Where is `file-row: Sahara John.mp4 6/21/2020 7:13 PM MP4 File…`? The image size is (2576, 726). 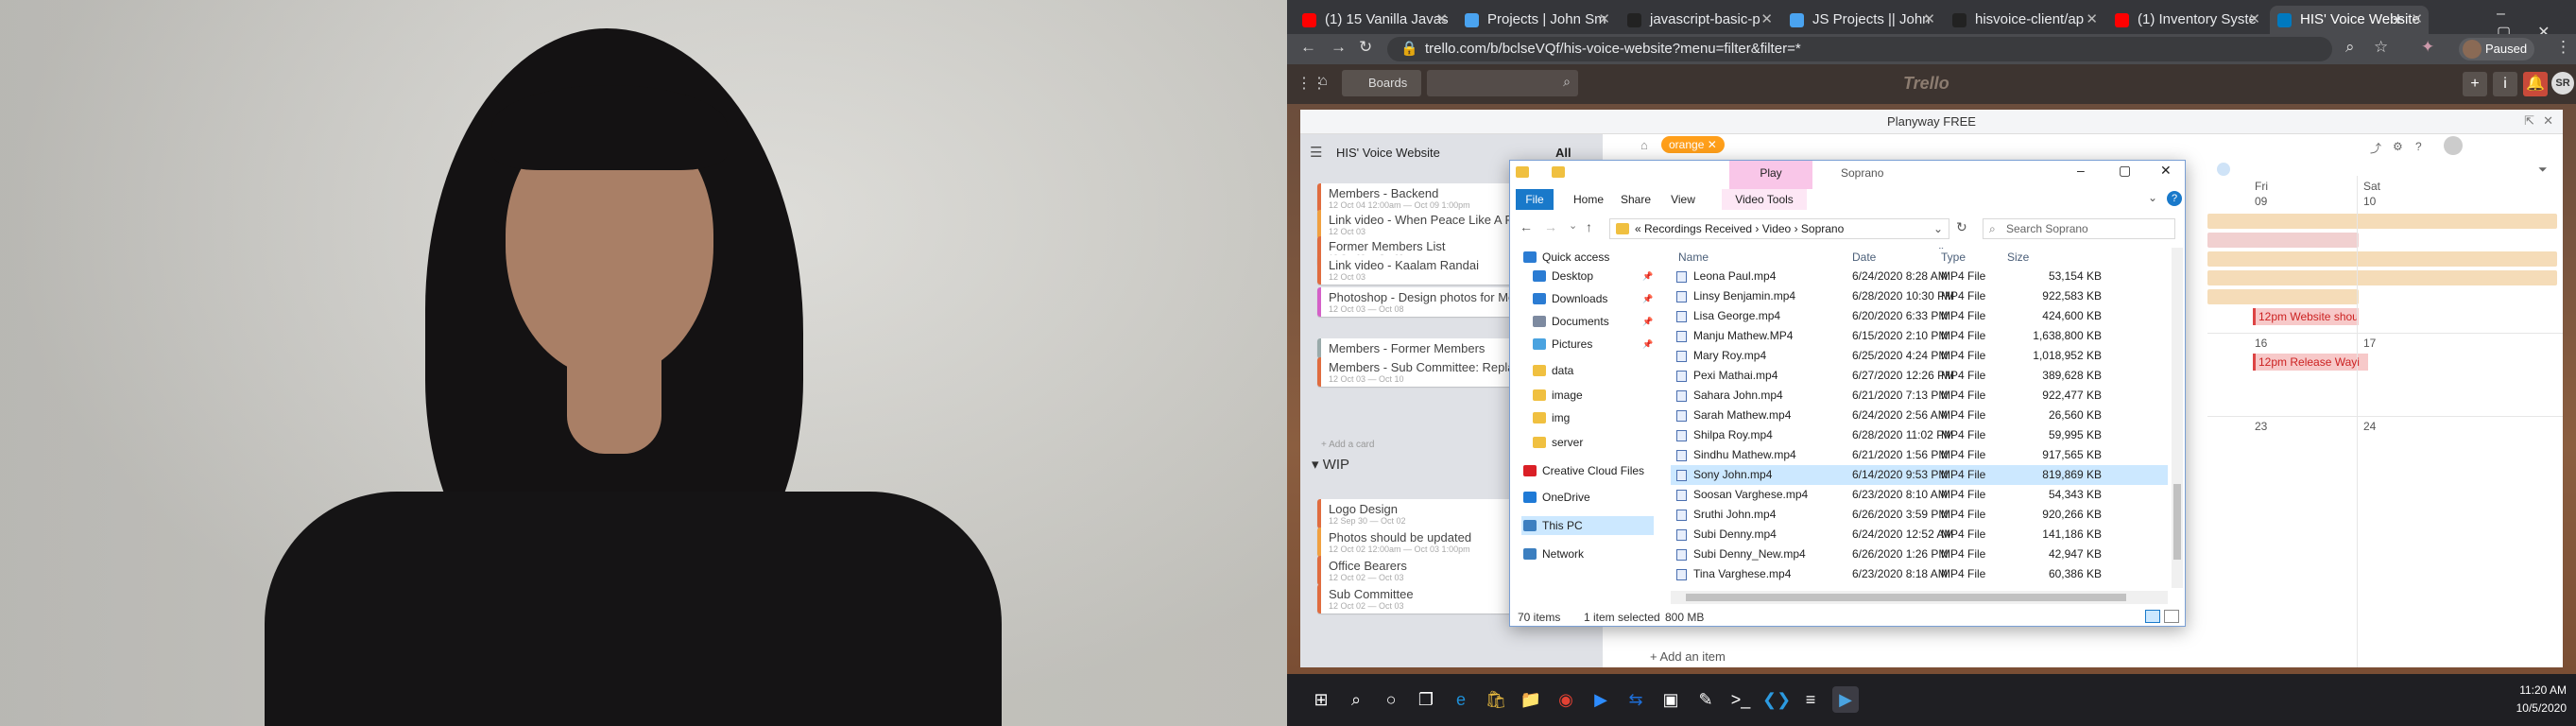 file-row: Sahara John.mp4 6/21/2020 7:13 PM MP4 File… is located at coordinates (1919, 396).